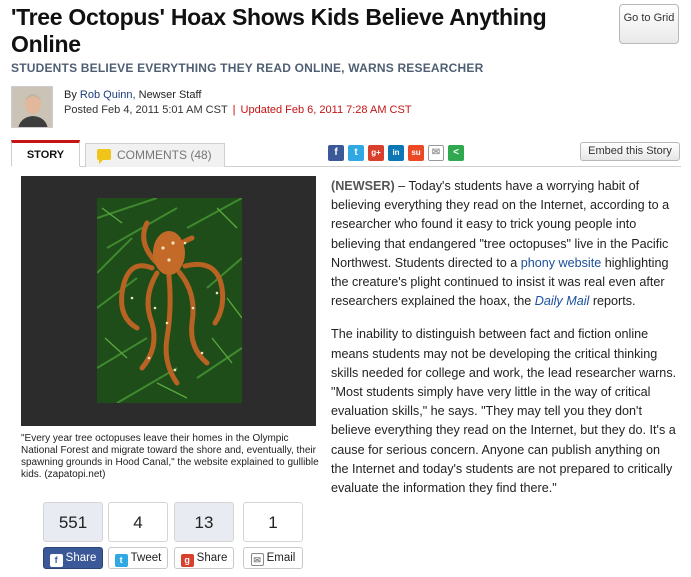 This screenshot has height=577, width=691. What do you see at coordinates (81, 558) in the screenshot?
I see `facebook-share-label: Share` at bounding box center [81, 558].